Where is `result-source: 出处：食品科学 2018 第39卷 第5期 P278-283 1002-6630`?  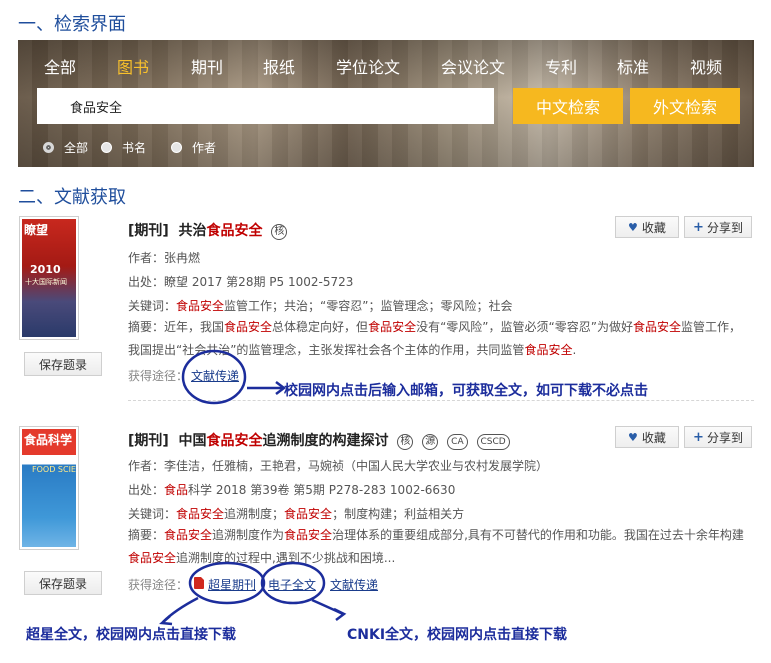 result-source: 出处：食品科学 2018 第39卷 第5期 P278-283 1002-6630 is located at coordinates (292, 490).